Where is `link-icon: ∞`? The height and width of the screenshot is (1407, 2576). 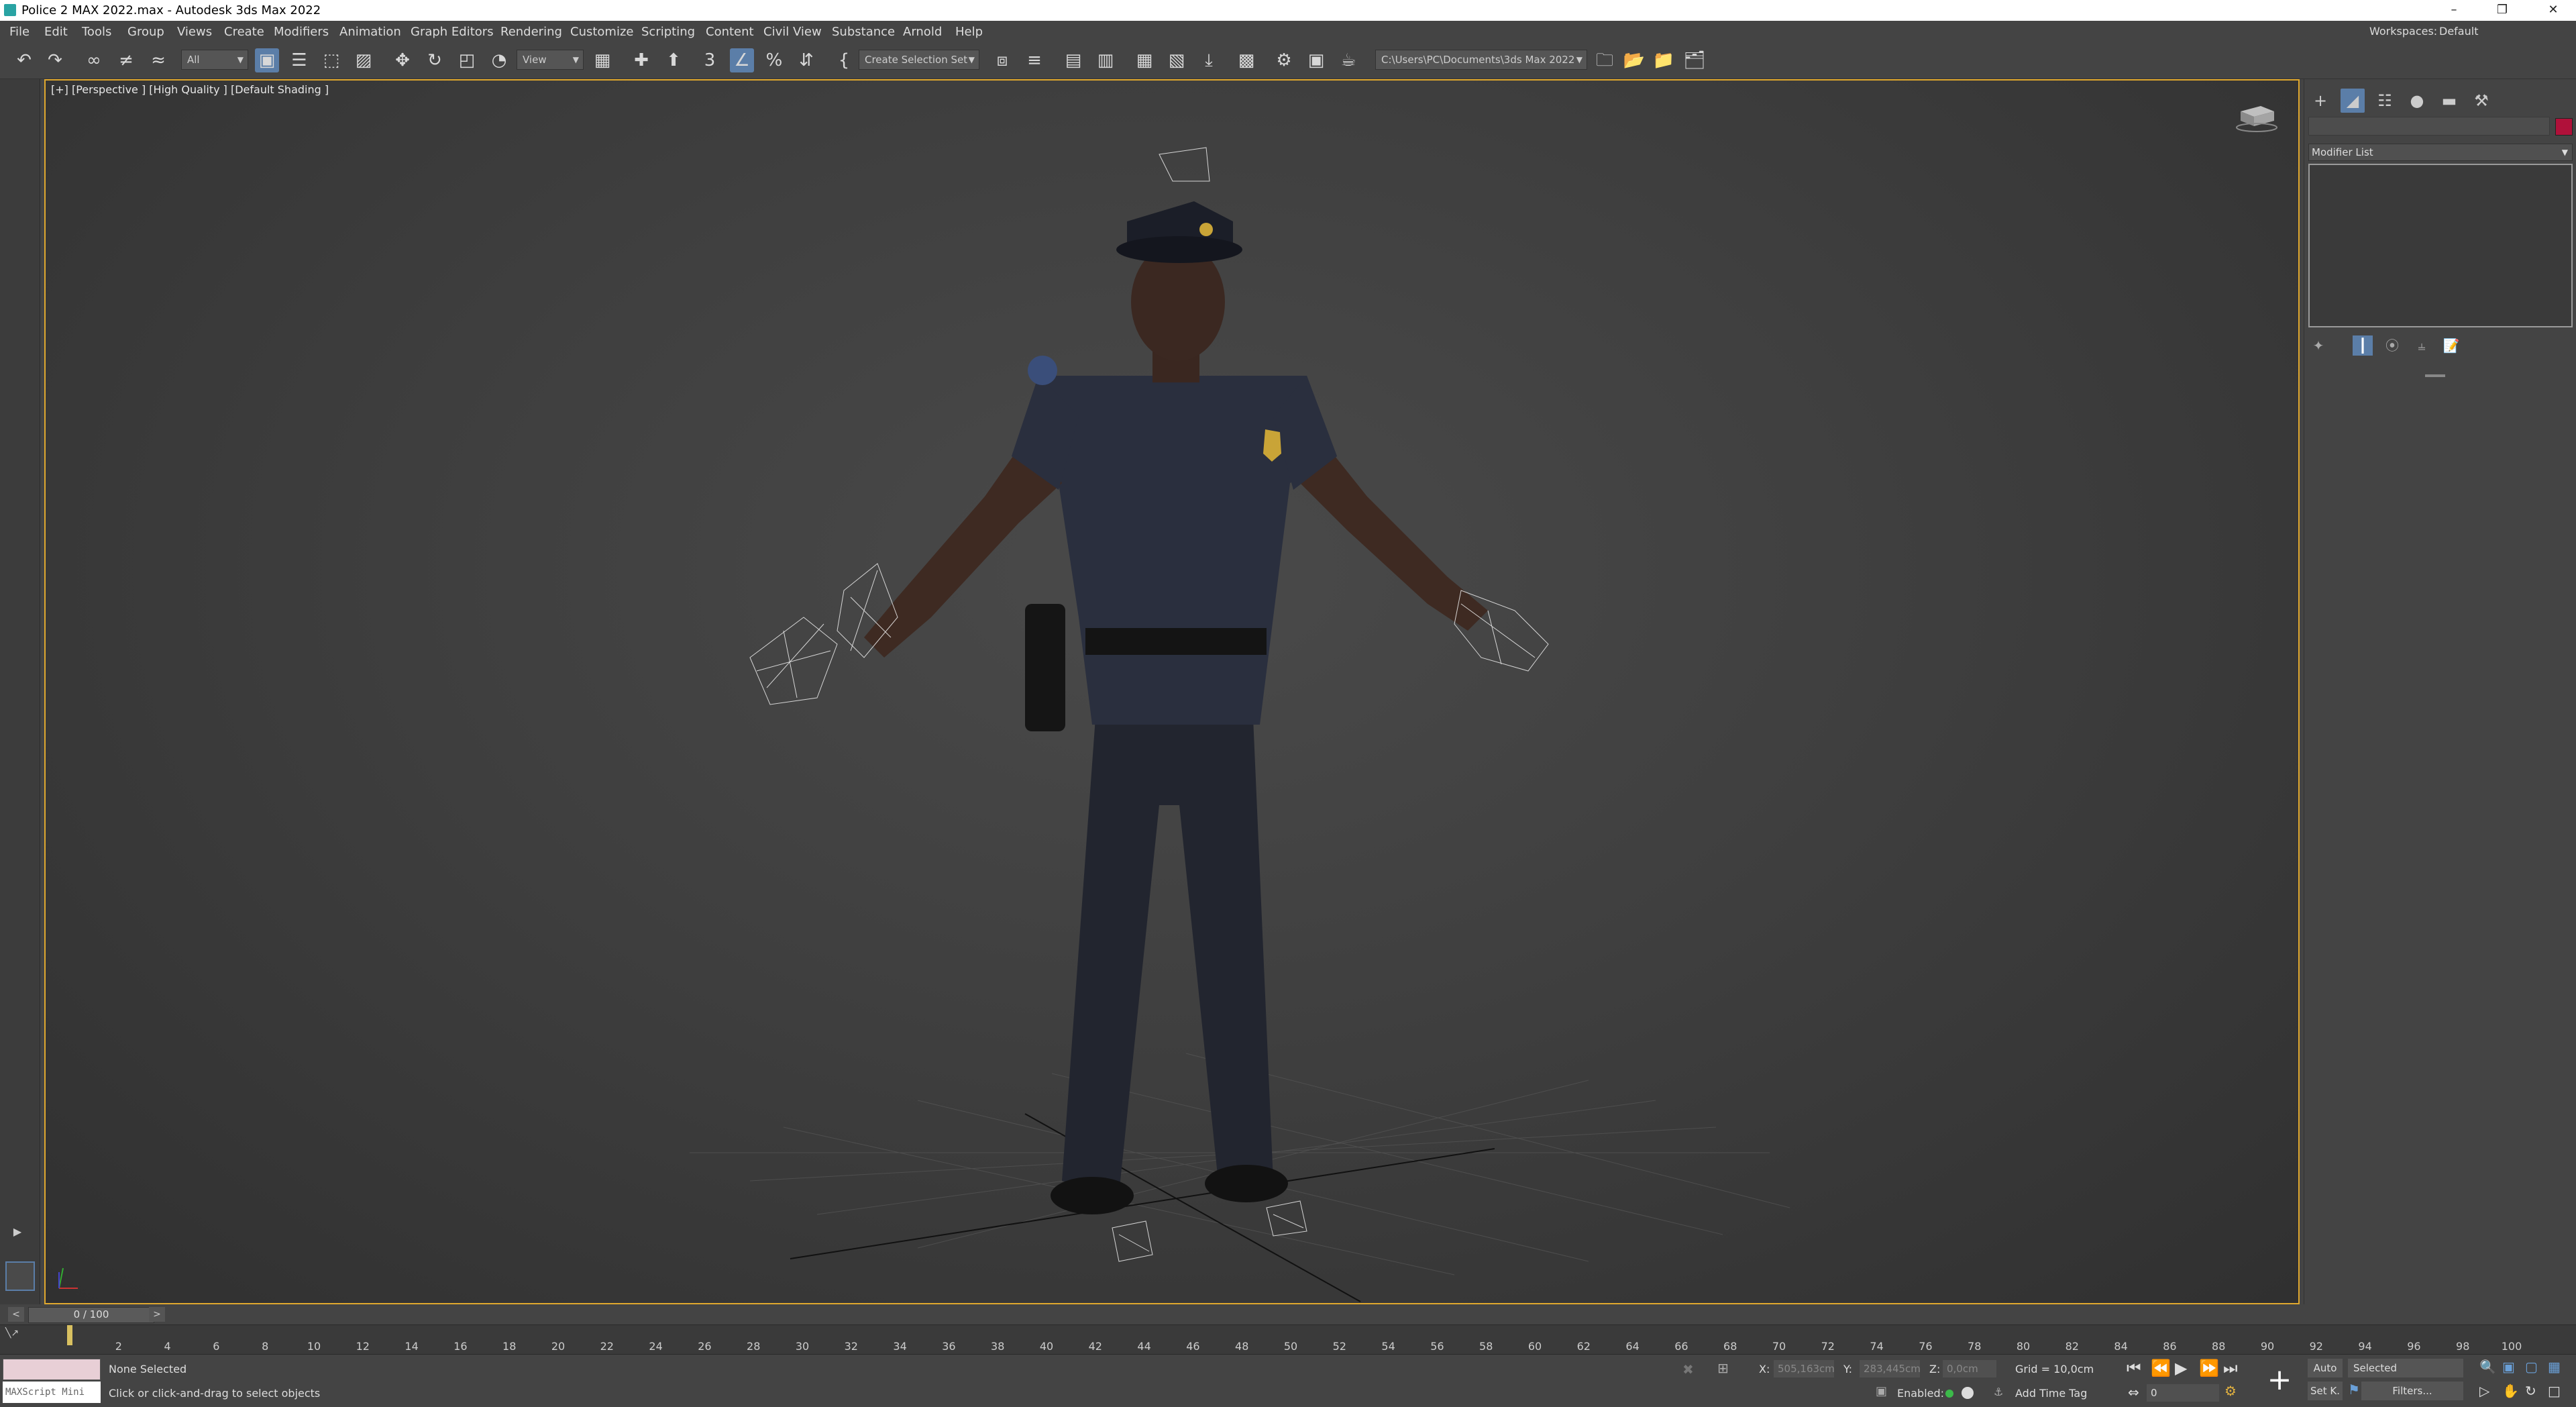
link-icon: ∞ is located at coordinates (94, 60).